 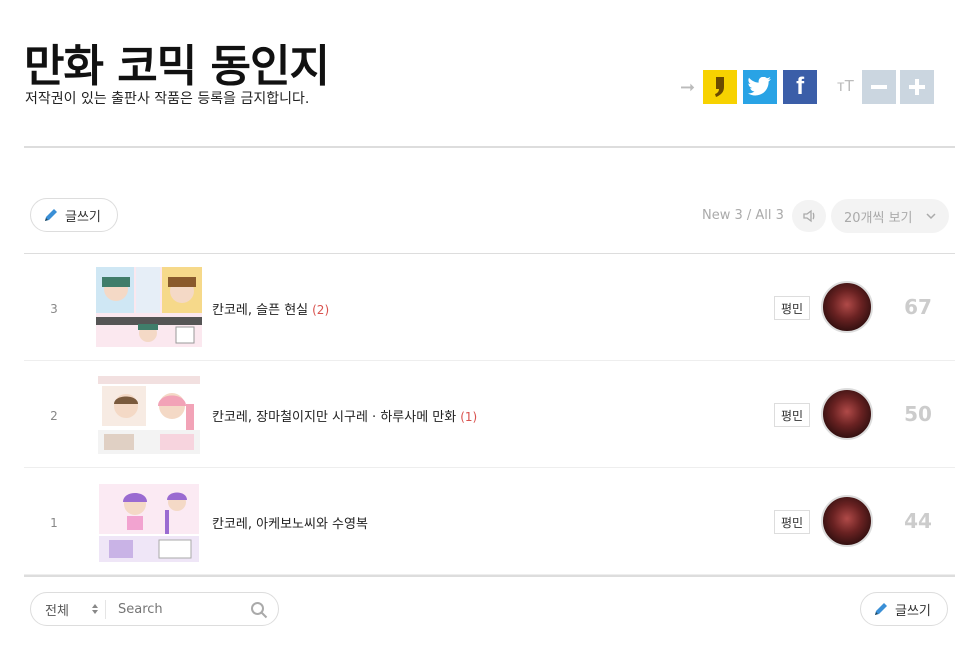 What do you see at coordinates (54, 416) in the screenshot?
I see `post-number: 2` at bounding box center [54, 416].